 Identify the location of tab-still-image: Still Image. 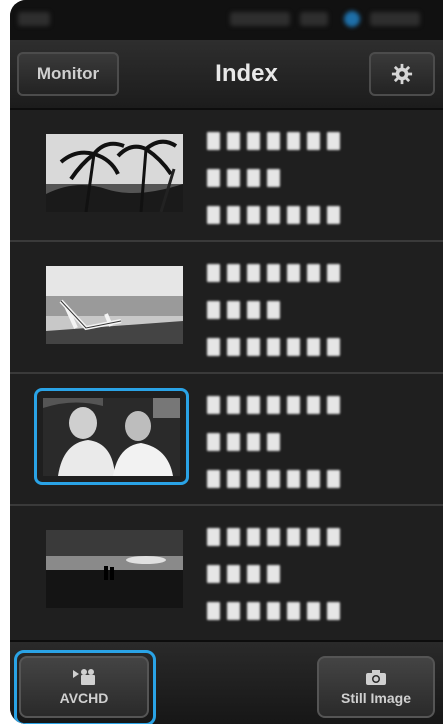
(376, 687).